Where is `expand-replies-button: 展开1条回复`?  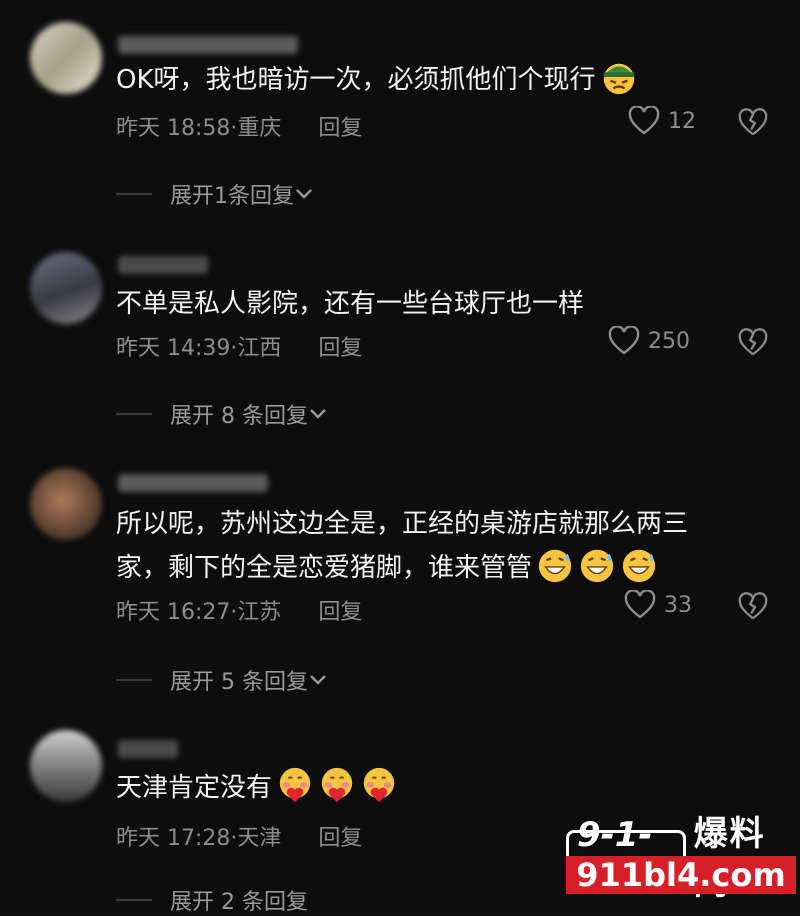
expand-replies-button: 展开1条回复 is located at coordinates (215, 194).